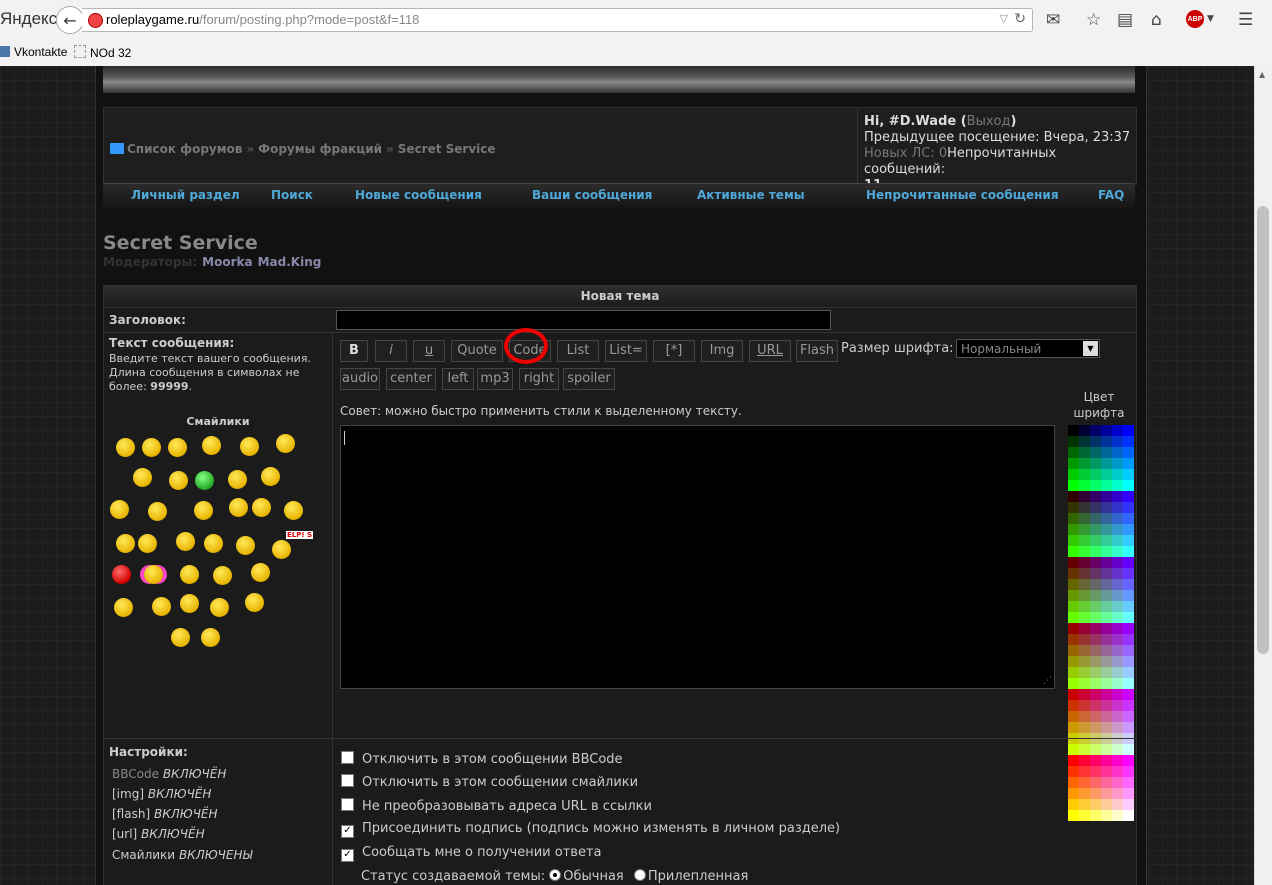 The height and width of the screenshot is (885, 1272). Describe the element at coordinates (227, 262) in the screenshot. I see `moderator-moorka: Moorka` at that location.